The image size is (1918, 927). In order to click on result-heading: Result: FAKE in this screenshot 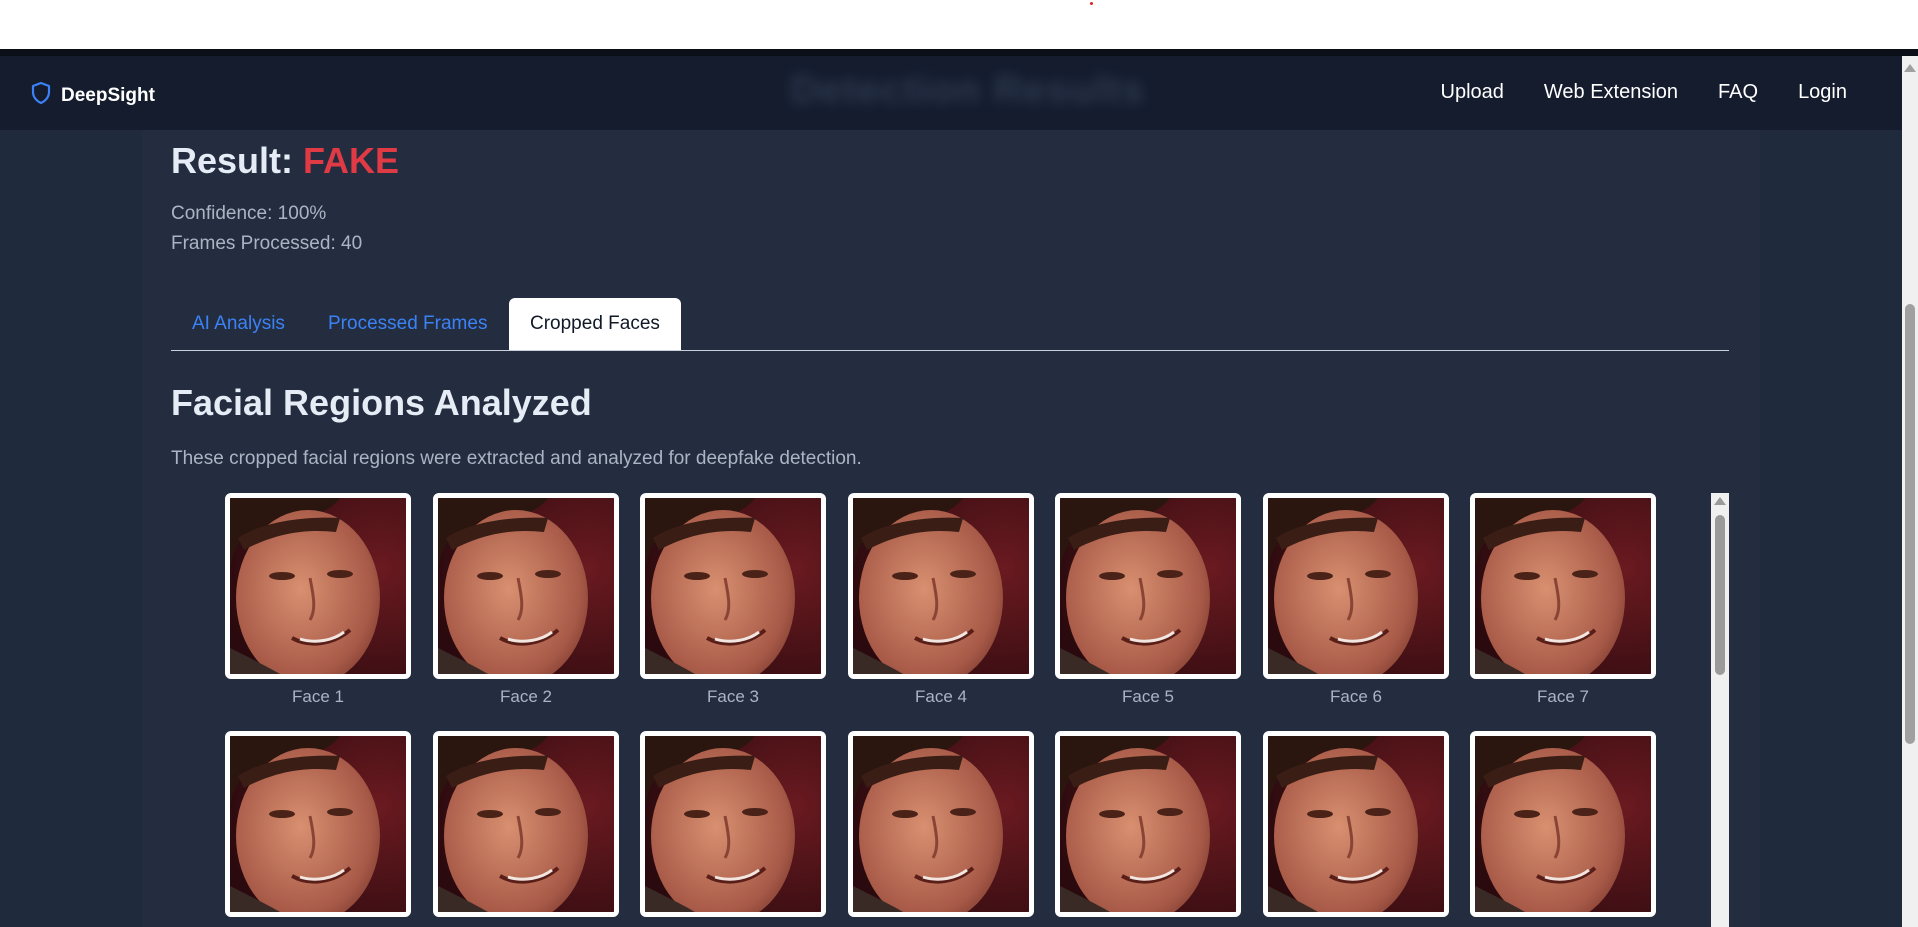, I will do `click(285, 161)`.